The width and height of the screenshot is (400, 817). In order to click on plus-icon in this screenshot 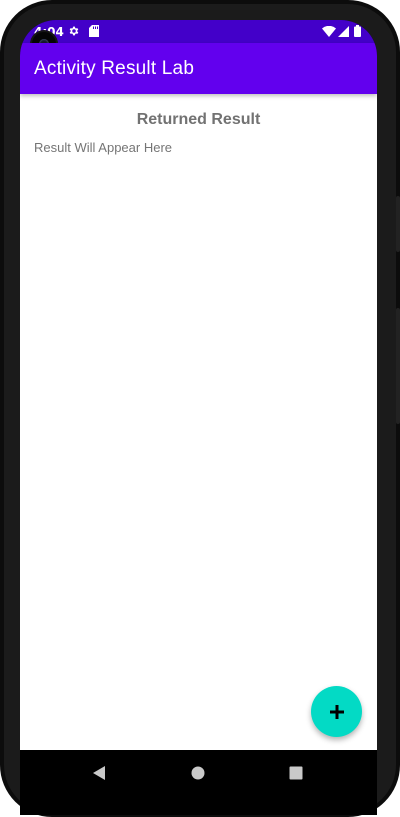, I will do `click(336, 711)`.